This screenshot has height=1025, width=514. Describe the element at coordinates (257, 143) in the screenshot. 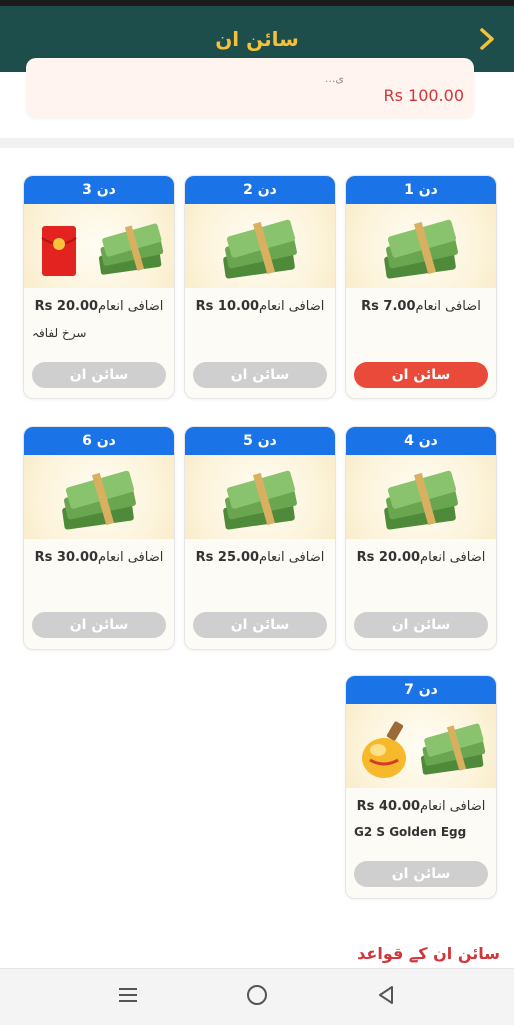

I see `section-divider` at that location.